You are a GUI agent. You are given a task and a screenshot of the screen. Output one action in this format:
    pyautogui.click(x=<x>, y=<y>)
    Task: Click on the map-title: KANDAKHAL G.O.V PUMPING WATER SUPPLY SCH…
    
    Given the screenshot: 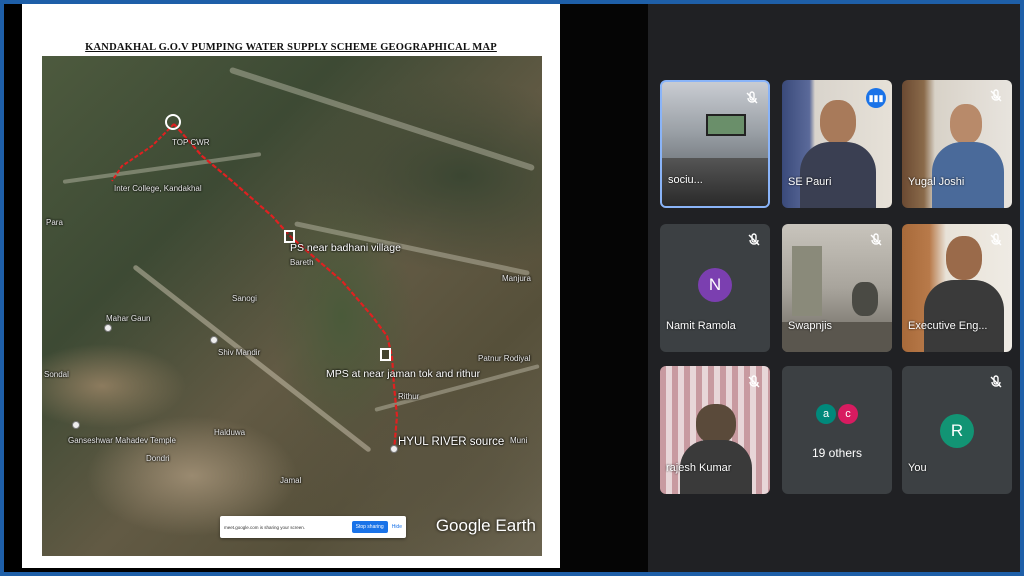 What is the action you would take?
    pyautogui.click(x=291, y=47)
    